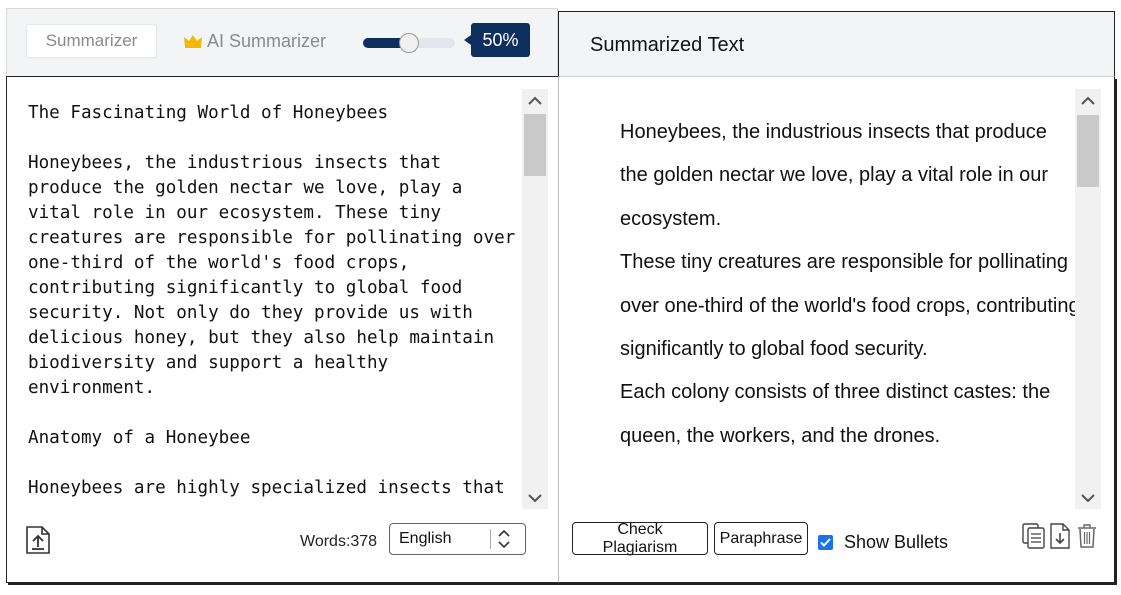 This screenshot has width=1121, height=595. What do you see at coordinates (535, 299) in the screenshot?
I see `input-scrollbar` at bounding box center [535, 299].